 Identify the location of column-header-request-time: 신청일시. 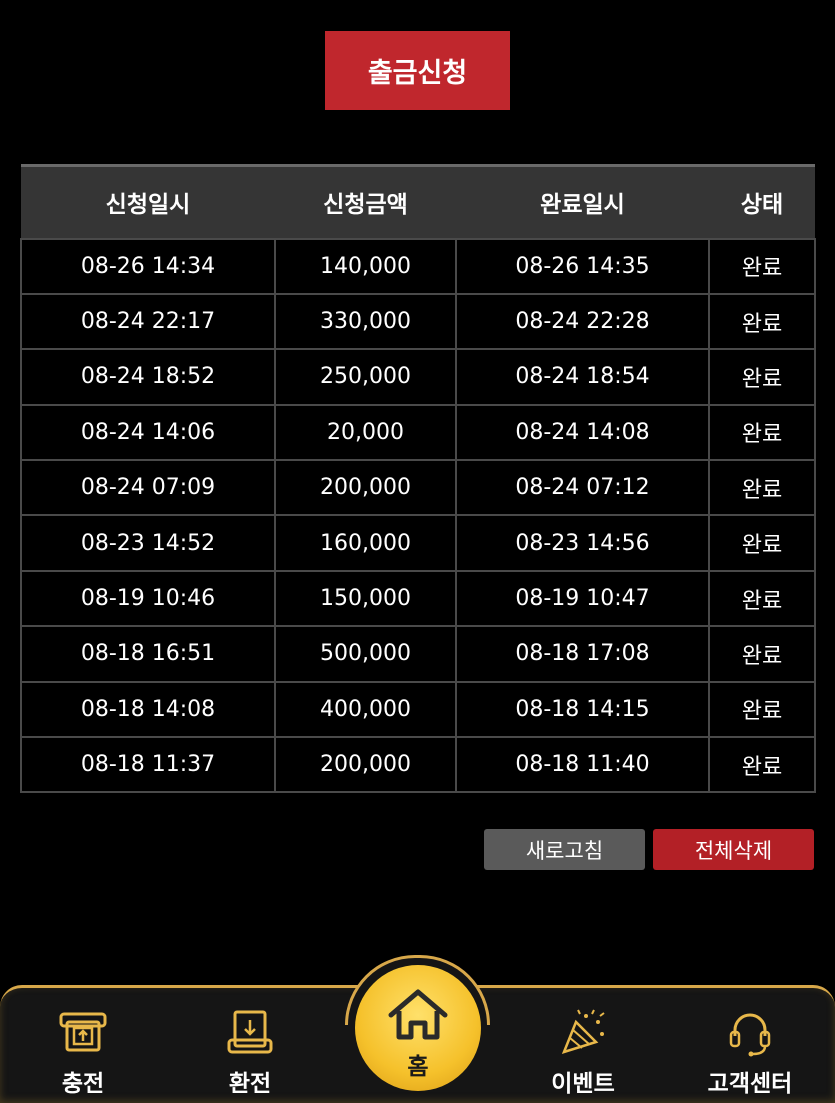
(148, 201).